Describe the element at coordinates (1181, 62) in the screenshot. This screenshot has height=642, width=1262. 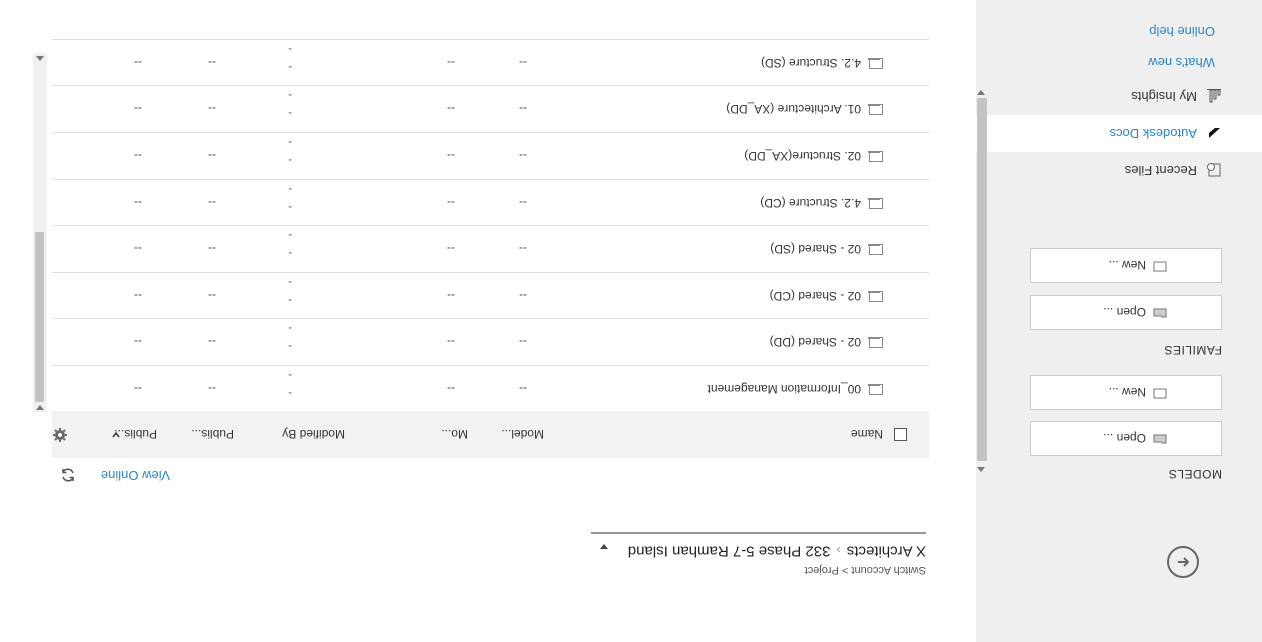
I see `whats-new-link: What's new` at that location.